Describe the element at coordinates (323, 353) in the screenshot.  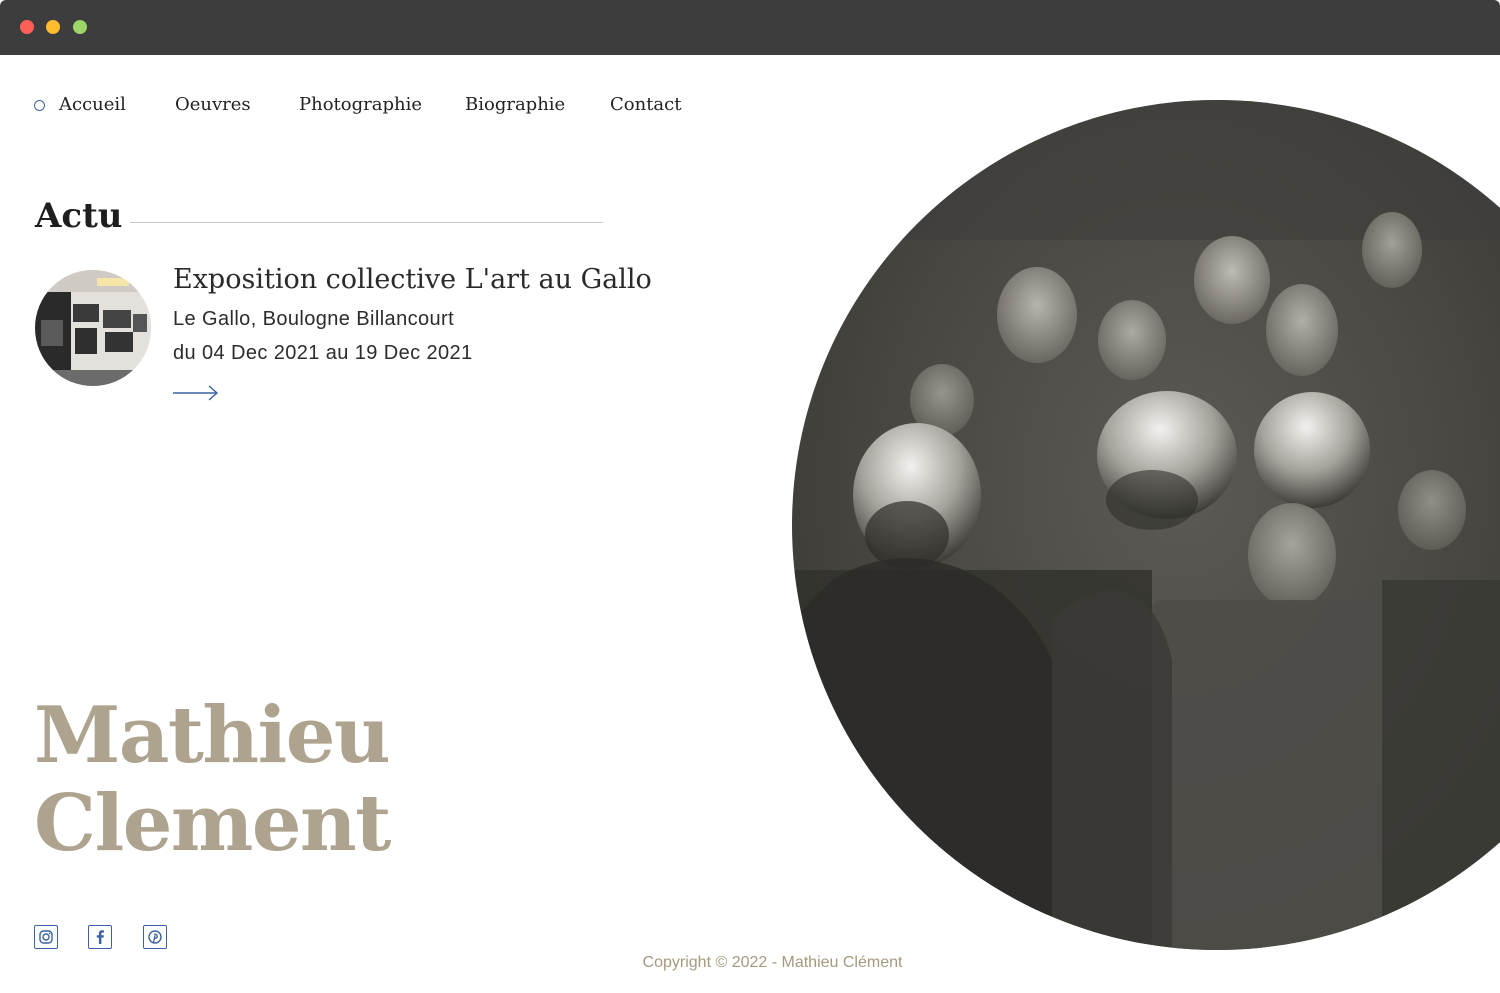
I see `news-dates: du 04 Dec 2021 au 19 Dec 2021` at that location.